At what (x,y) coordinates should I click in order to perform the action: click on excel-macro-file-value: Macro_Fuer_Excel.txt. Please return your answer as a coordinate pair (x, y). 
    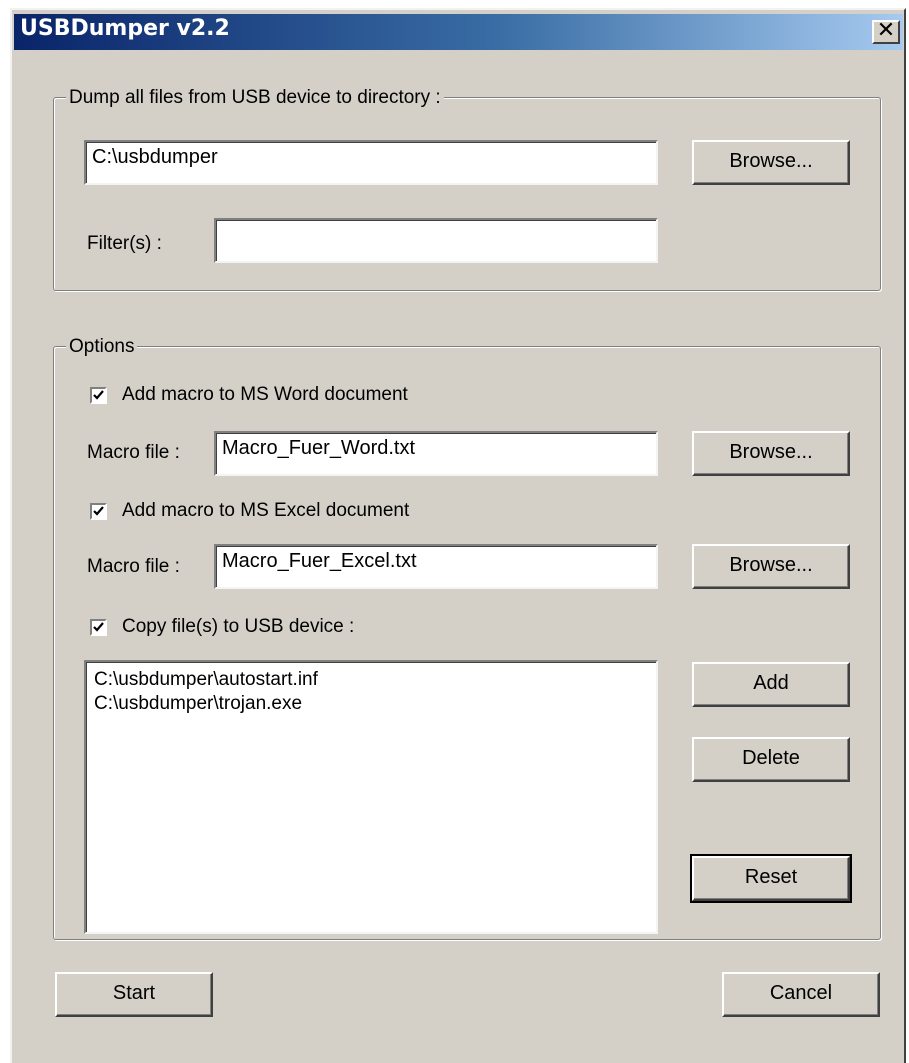
    Looking at the image, I should click on (319, 561).